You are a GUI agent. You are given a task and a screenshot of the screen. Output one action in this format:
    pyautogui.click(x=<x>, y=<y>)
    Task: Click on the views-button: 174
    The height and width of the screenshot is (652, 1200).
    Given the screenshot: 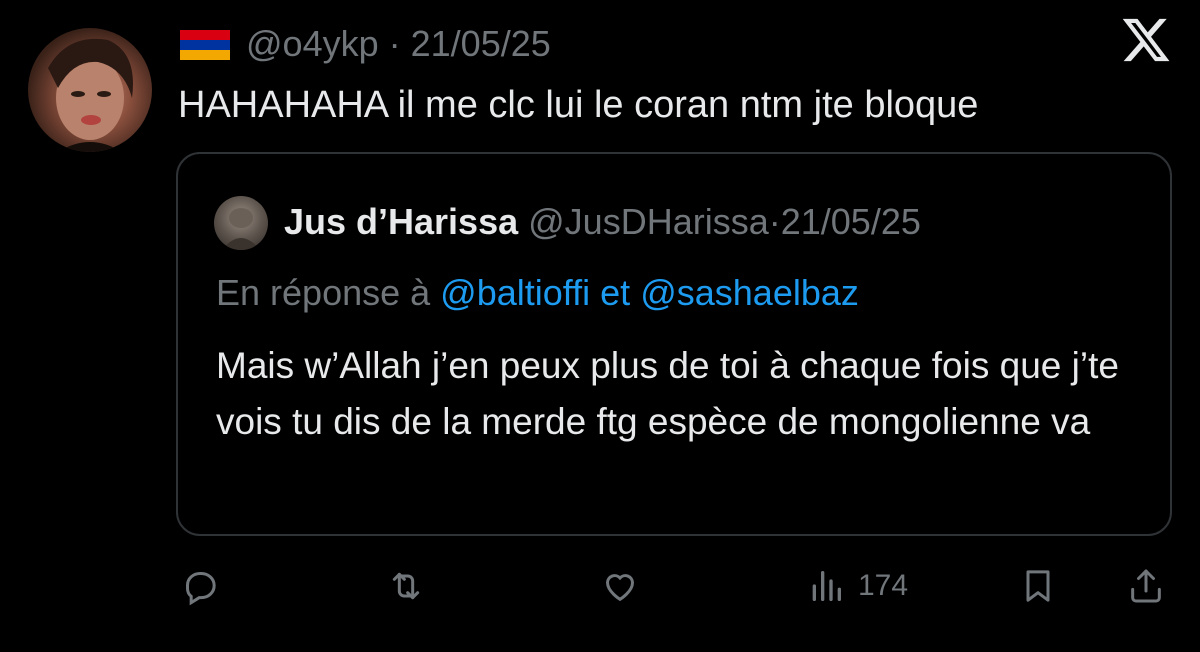 What is the action you would take?
    pyautogui.click(x=857, y=586)
    